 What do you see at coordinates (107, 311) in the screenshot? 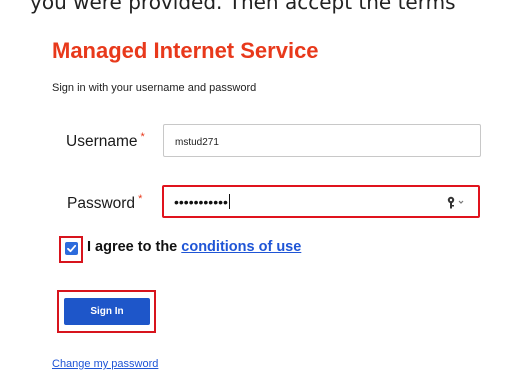
I see `sign-in-button: Sign In` at bounding box center [107, 311].